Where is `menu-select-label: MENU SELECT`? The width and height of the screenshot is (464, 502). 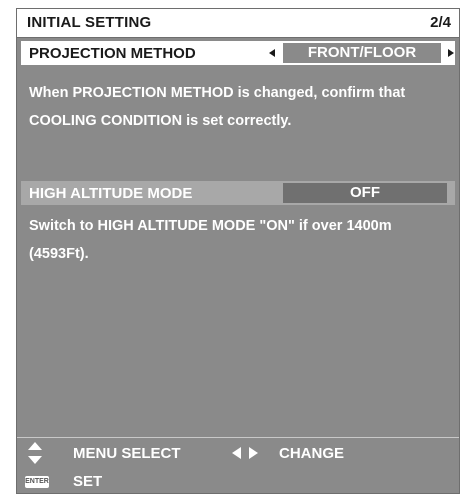 menu-select-label: MENU SELECT is located at coordinates (127, 453).